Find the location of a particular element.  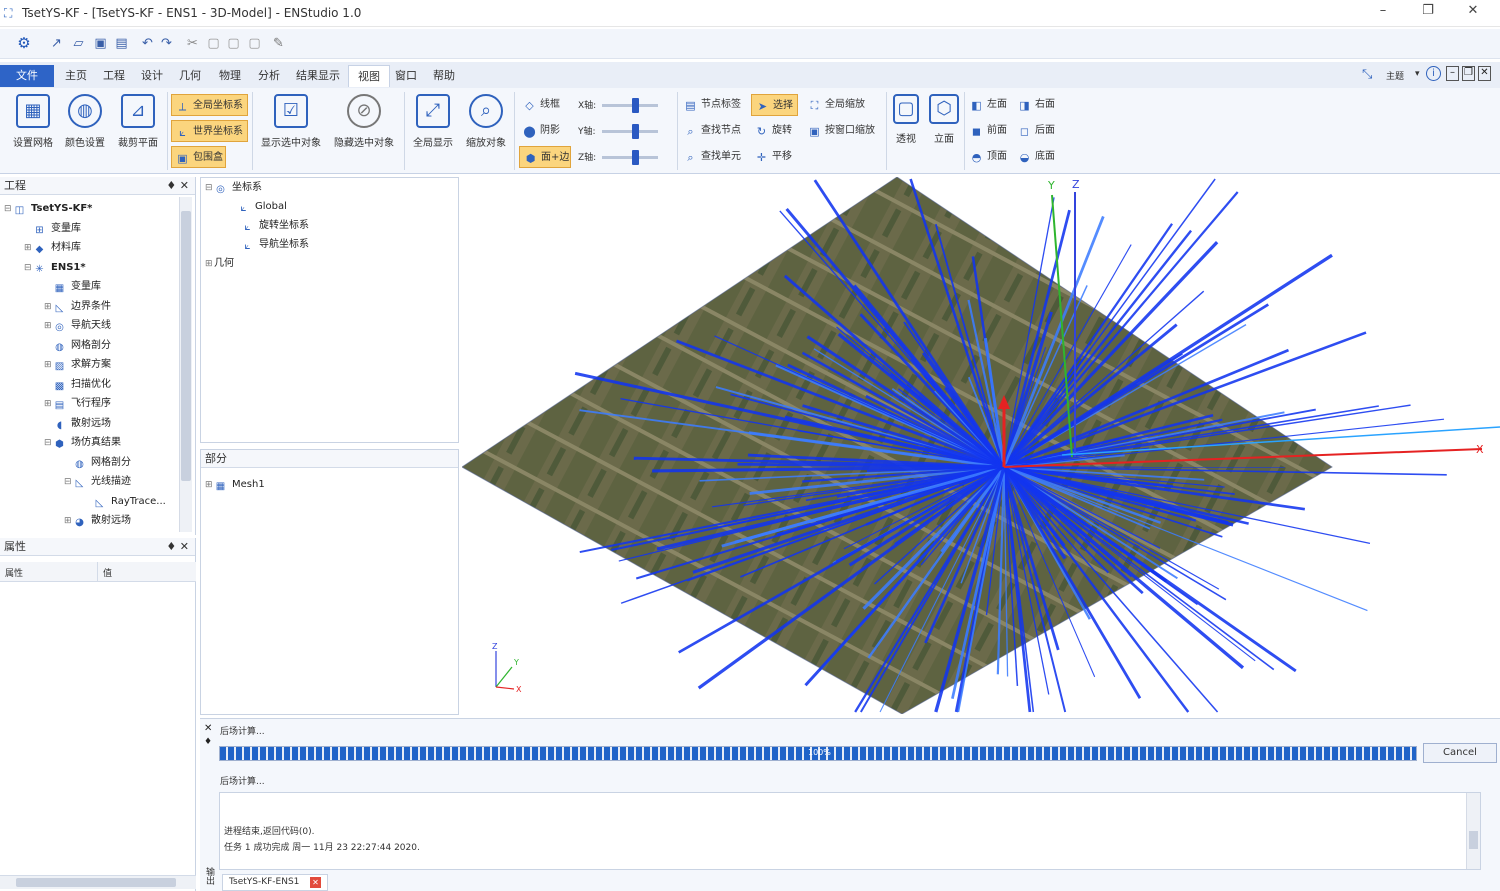

new-icon: ↗ is located at coordinates (56, 43).